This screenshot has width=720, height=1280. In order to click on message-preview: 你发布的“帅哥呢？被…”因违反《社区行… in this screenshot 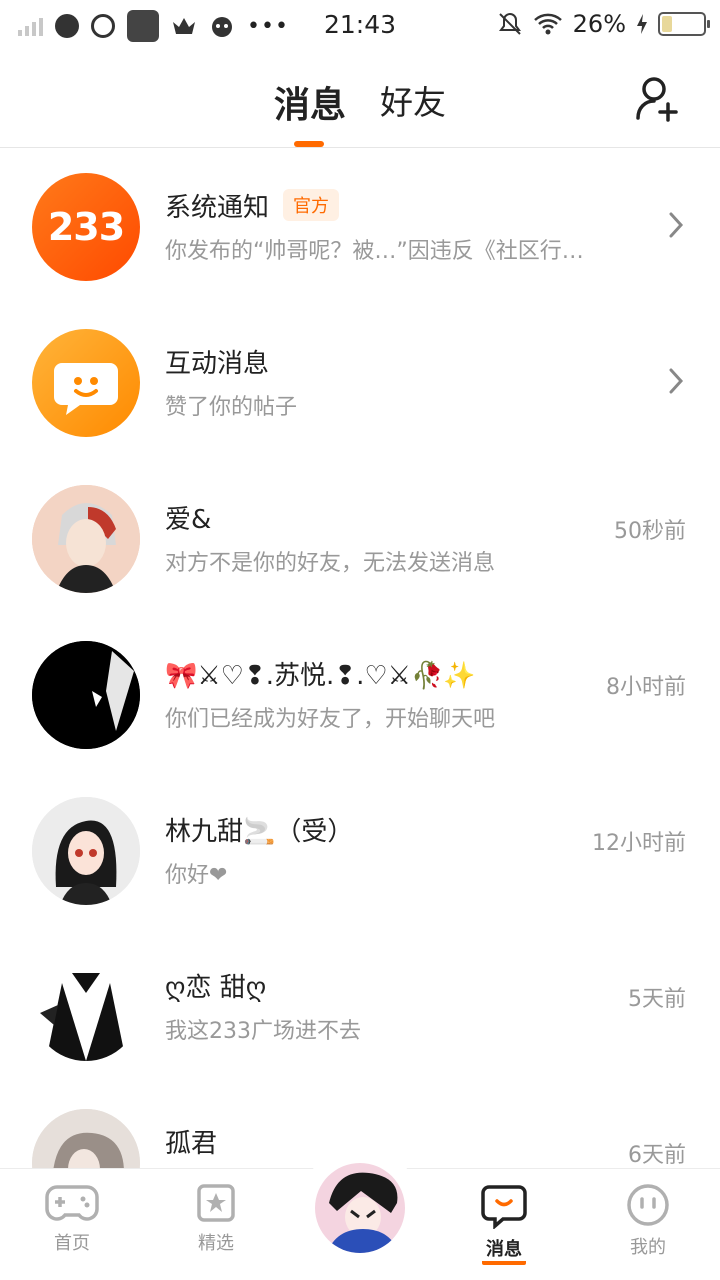, I will do `click(374, 251)`.